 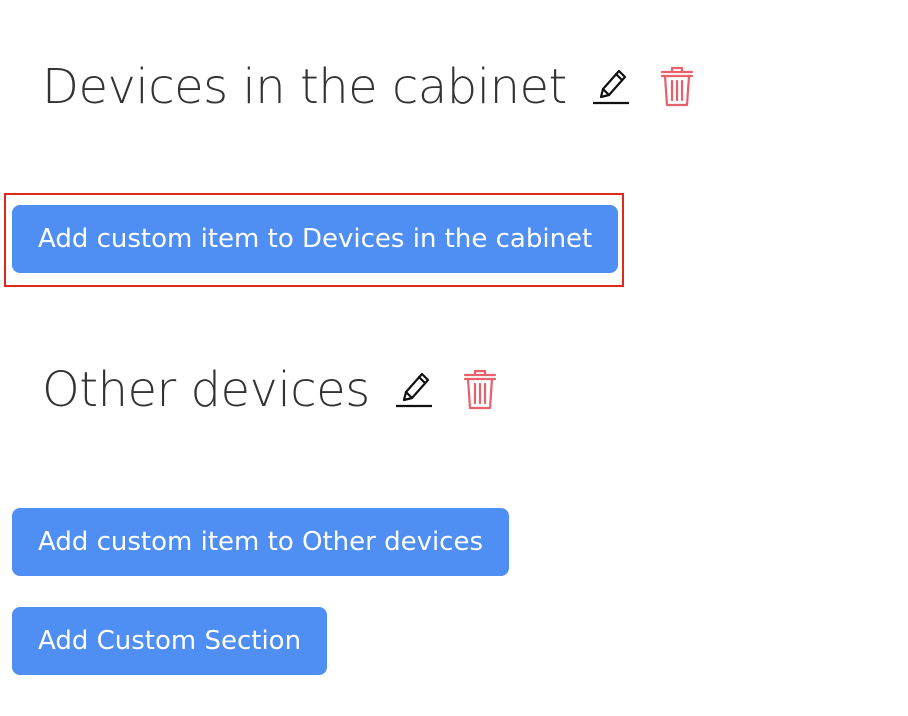 I want to click on add-custom-section-button: Add Custom Section, so click(x=170, y=641).